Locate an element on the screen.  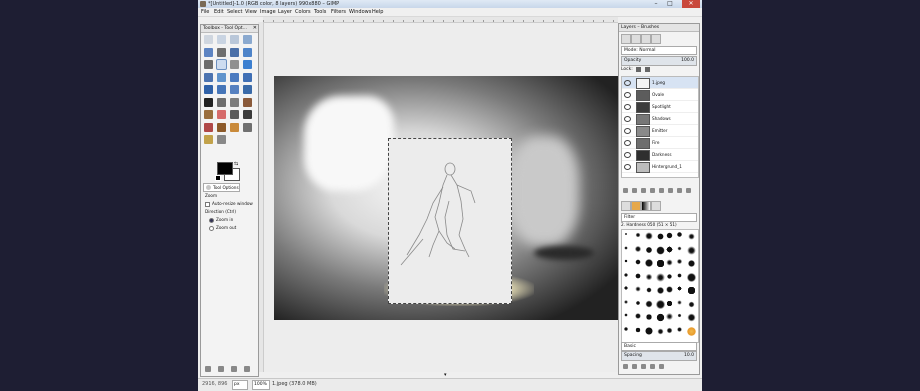
layer-row: Fire is located at coordinates (660, 143).